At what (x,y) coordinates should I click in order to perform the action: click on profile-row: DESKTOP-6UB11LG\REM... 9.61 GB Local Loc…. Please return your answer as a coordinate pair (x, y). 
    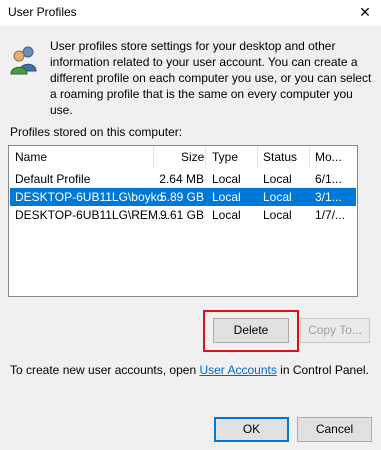
    Looking at the image, I should click on (183, 215).